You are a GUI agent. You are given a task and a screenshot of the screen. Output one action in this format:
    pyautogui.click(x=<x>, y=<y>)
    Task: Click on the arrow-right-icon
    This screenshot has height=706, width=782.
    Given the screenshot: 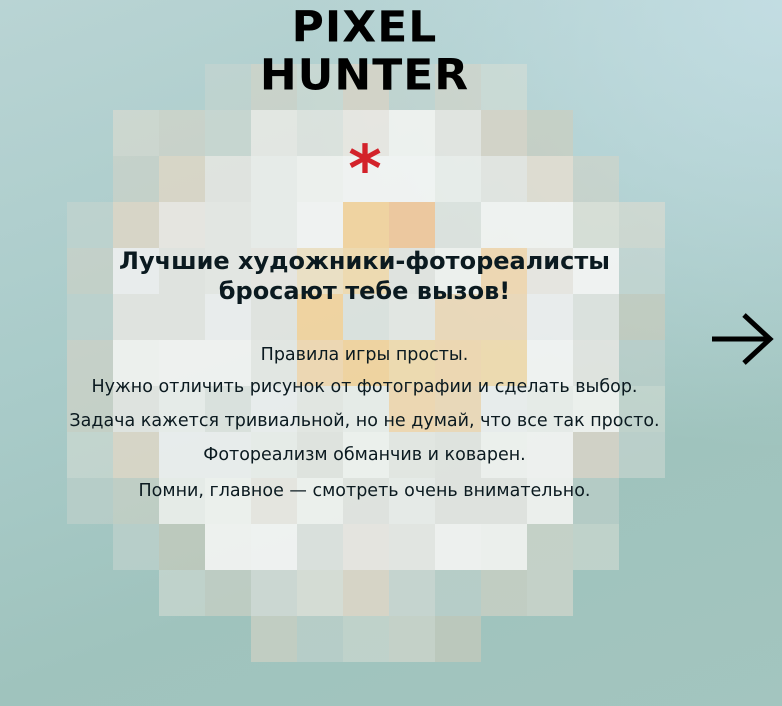 What is the action you would take?
    pyautogui.click(x=743, y=339)
    